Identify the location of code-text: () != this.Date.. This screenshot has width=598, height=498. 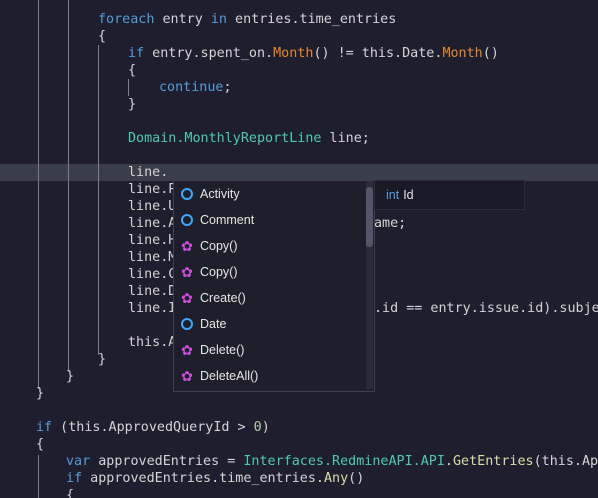
(378, 53).